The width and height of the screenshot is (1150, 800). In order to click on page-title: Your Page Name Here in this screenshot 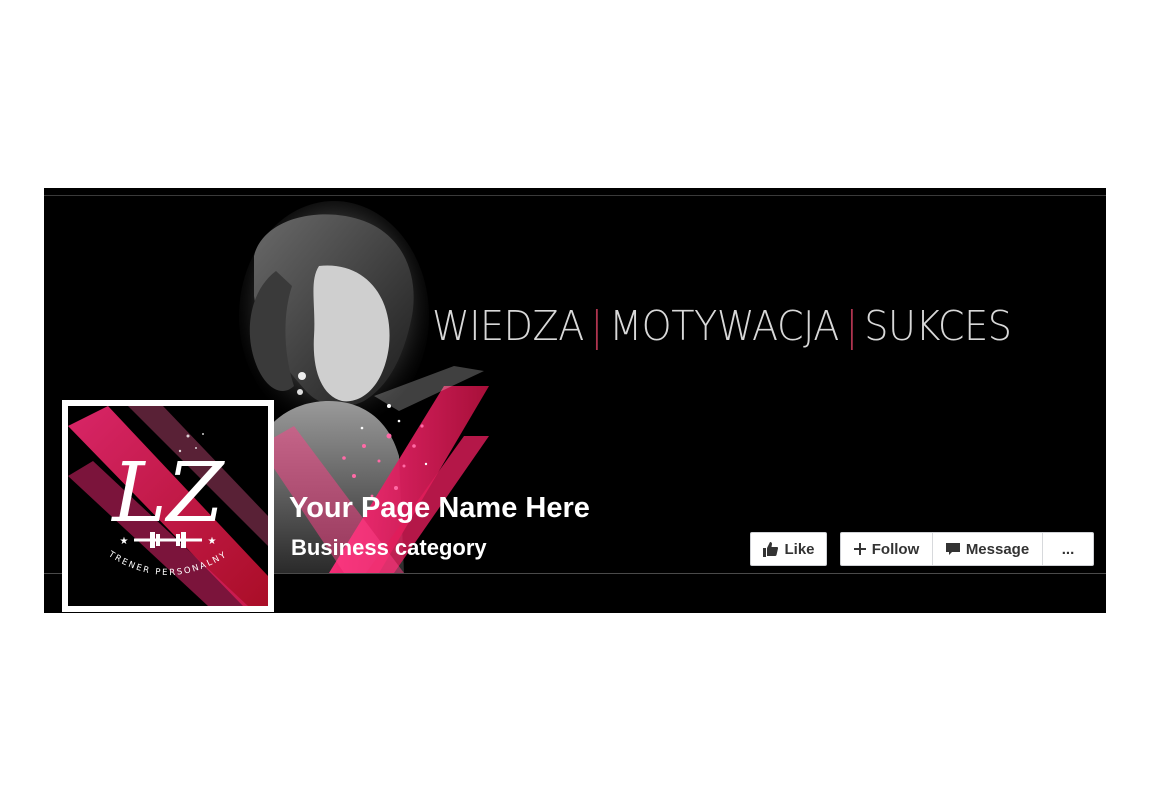, I will do `click(439, 508)`.